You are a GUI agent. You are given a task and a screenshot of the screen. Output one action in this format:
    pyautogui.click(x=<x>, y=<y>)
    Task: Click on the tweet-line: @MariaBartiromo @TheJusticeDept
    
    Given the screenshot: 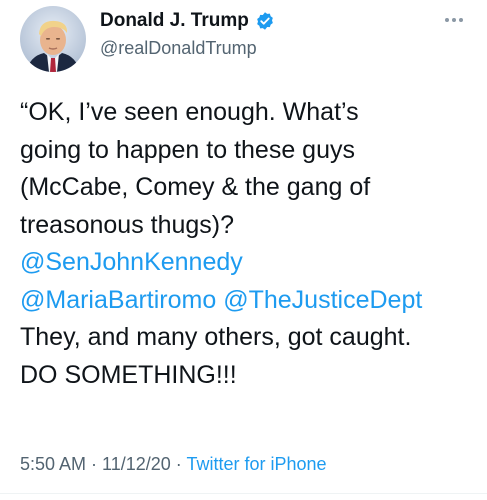 What is the action you would take?
    pyautogui.click(x=247, y=301)
    